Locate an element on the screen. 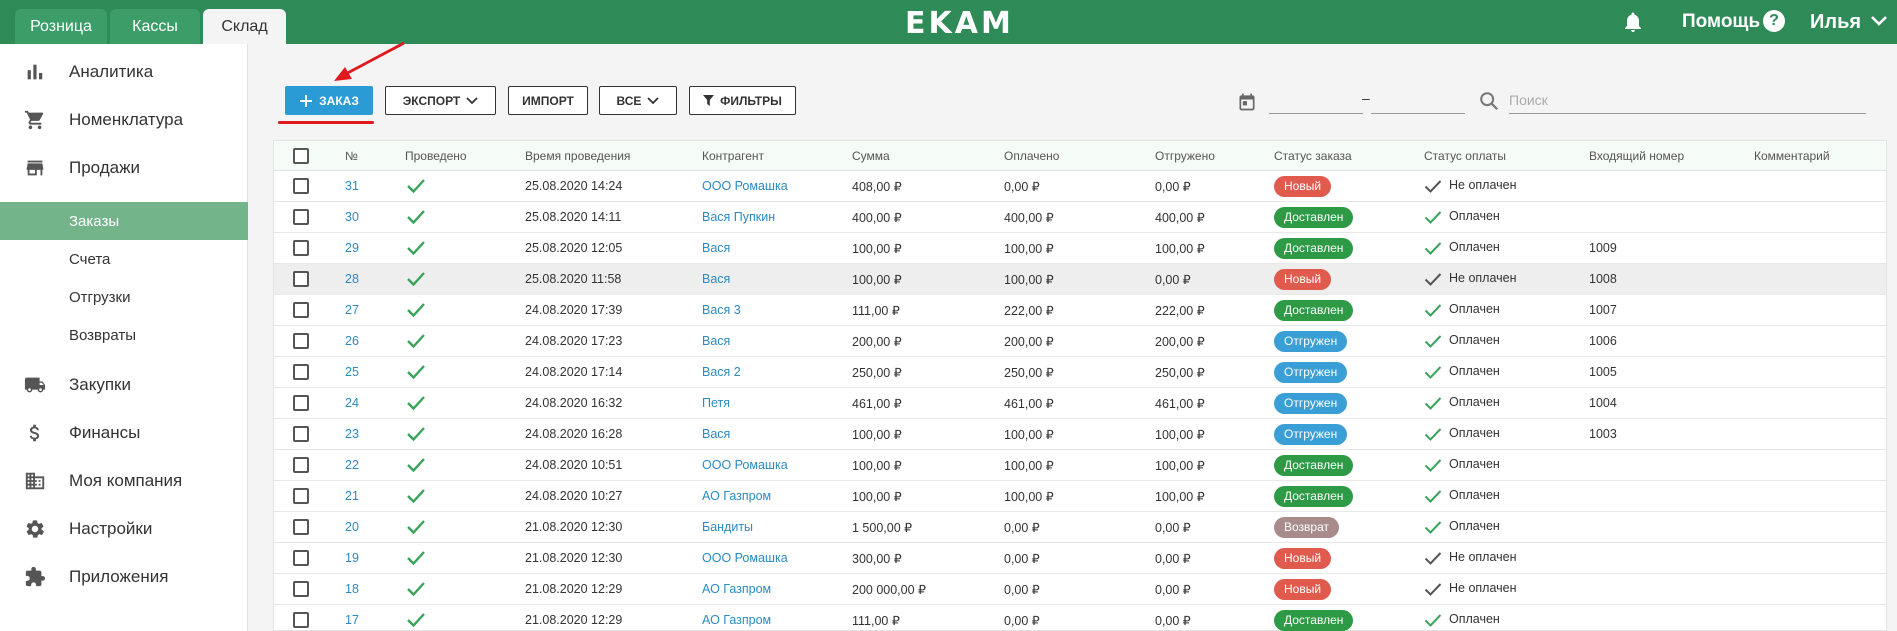 This screenshot has height=631, width=1897. column-header-counterparty: Контрагент is located at coordinates (733, 156).